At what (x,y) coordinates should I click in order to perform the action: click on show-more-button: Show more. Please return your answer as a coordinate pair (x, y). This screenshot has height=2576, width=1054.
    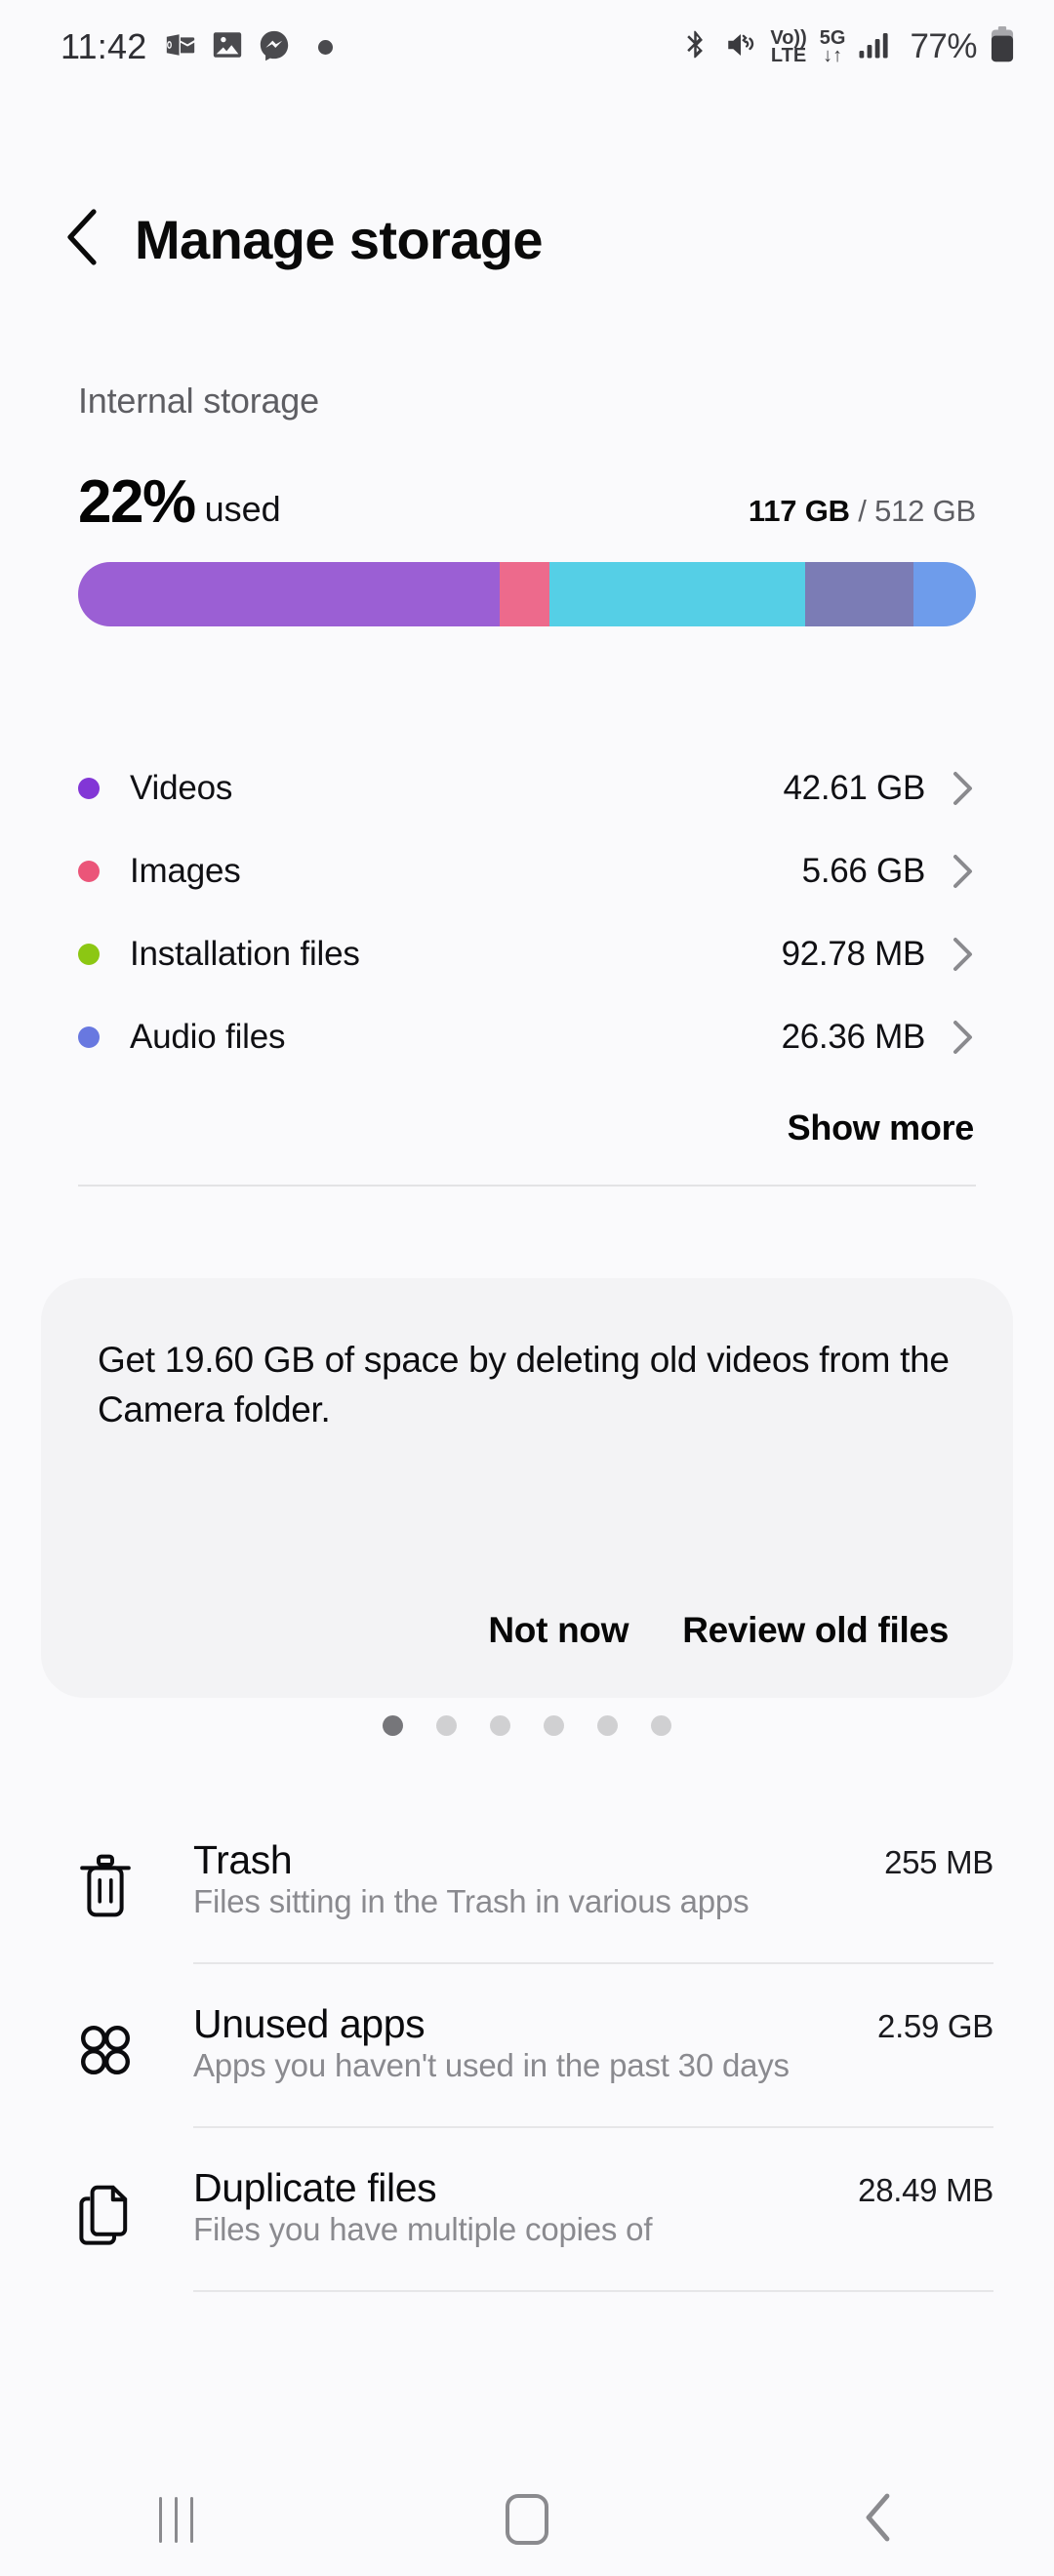
    Looking at the image, I should click on (881, 1127).